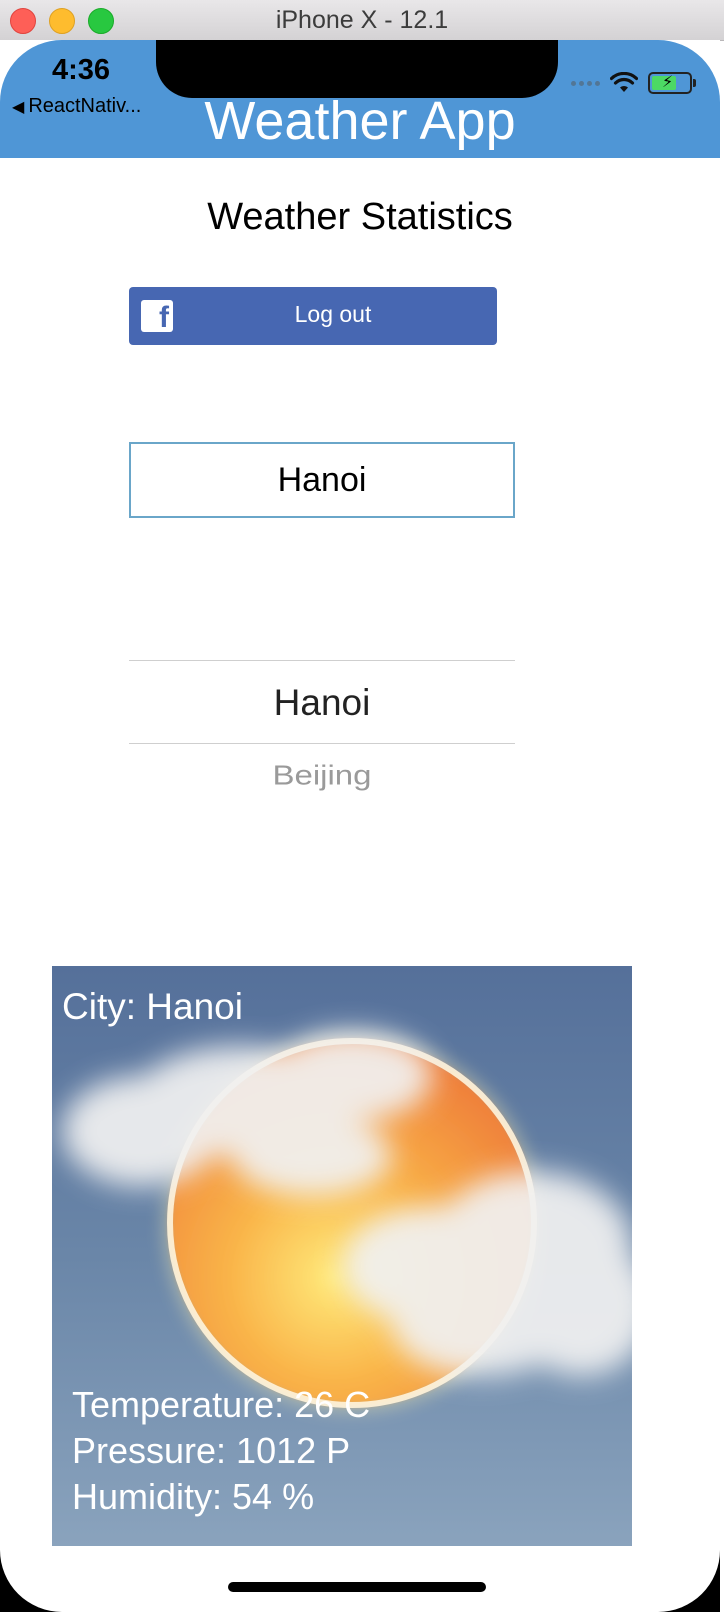 Image resolution: width=724 pixels, height=1612 pixels. What do you see at coordinates (322, 775) in the screenshot?
I see `picker-next-option: Beijing` at bounding box center [322, 775].